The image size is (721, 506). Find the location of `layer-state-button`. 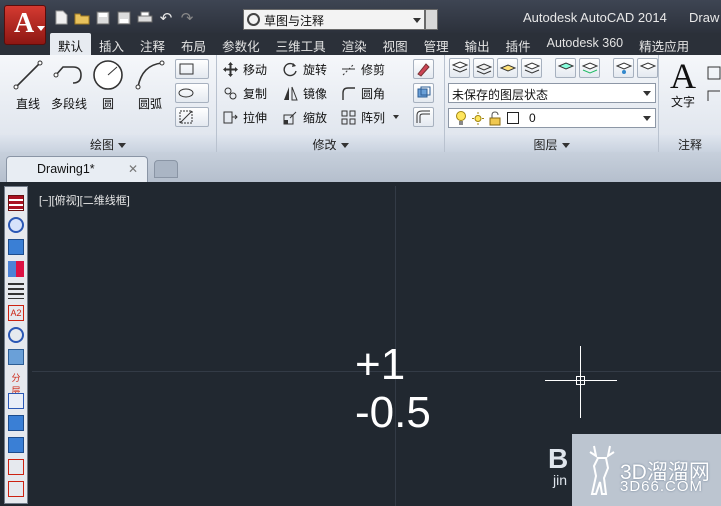

layer-state-button is located at coordinates (483, 68).